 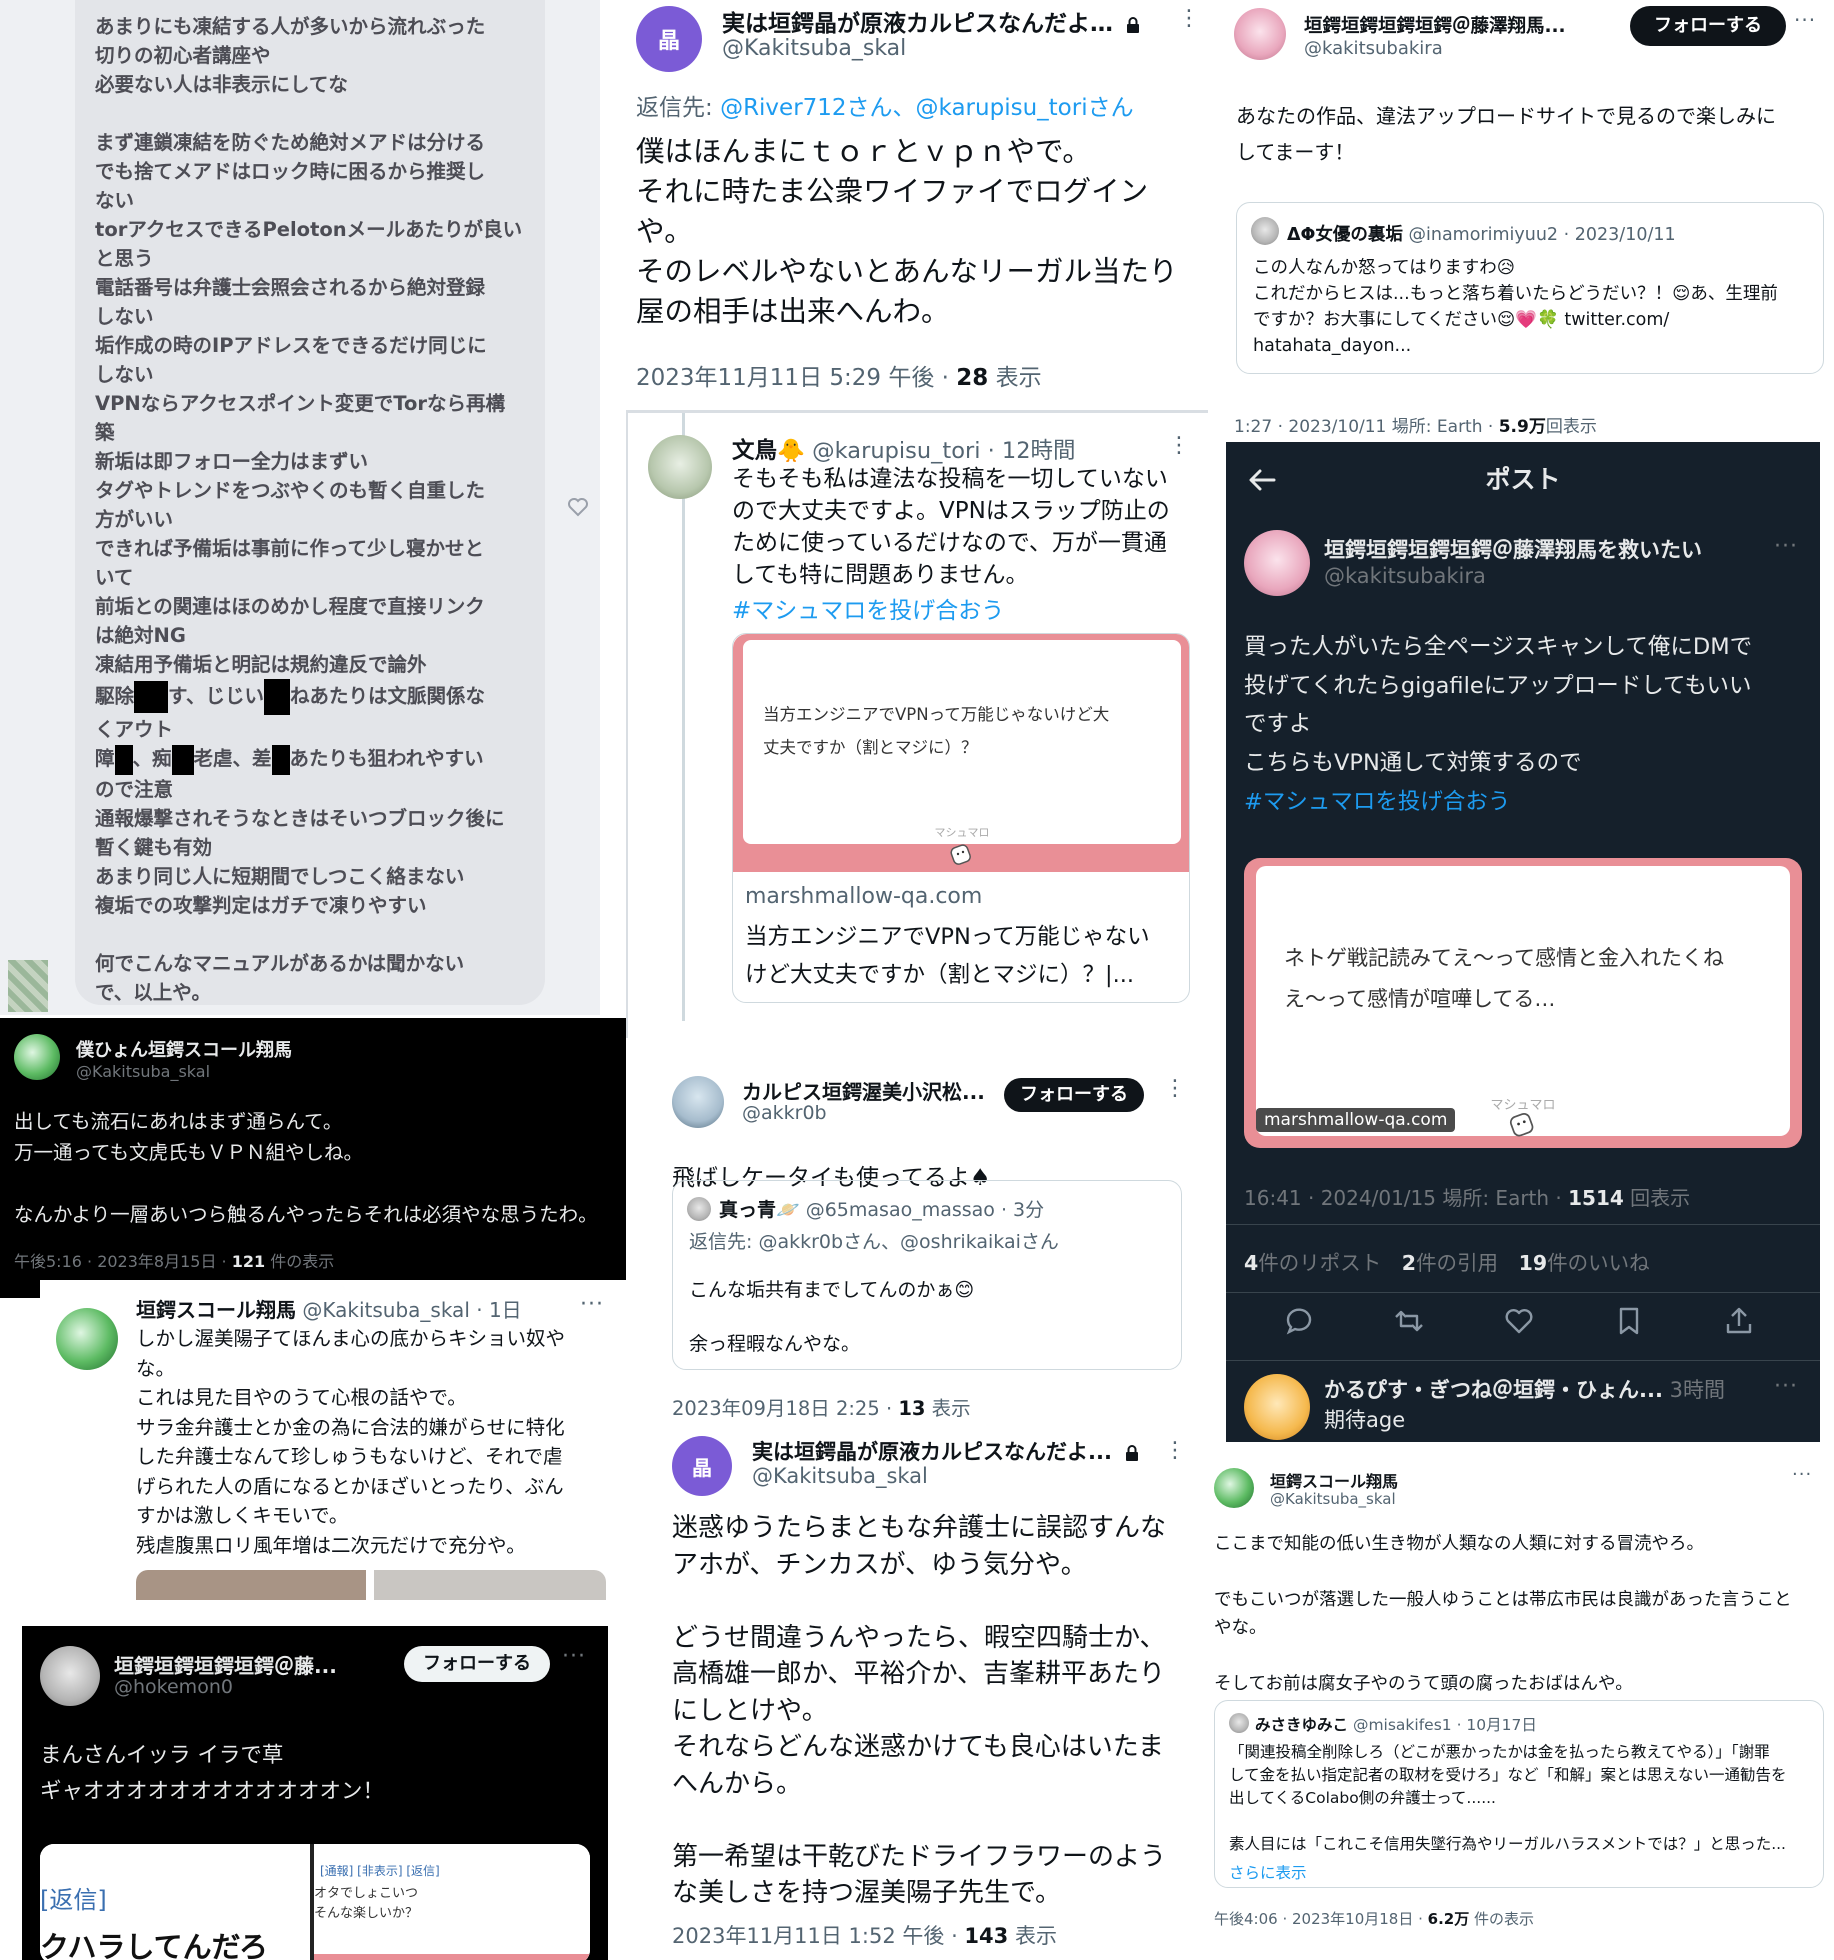 What do you see at coordinates (300, 403) in the screenshot?
I see `manual-line: VPNならアクセスポイント変更でTorなら再構` at bounding box center [300, 403].